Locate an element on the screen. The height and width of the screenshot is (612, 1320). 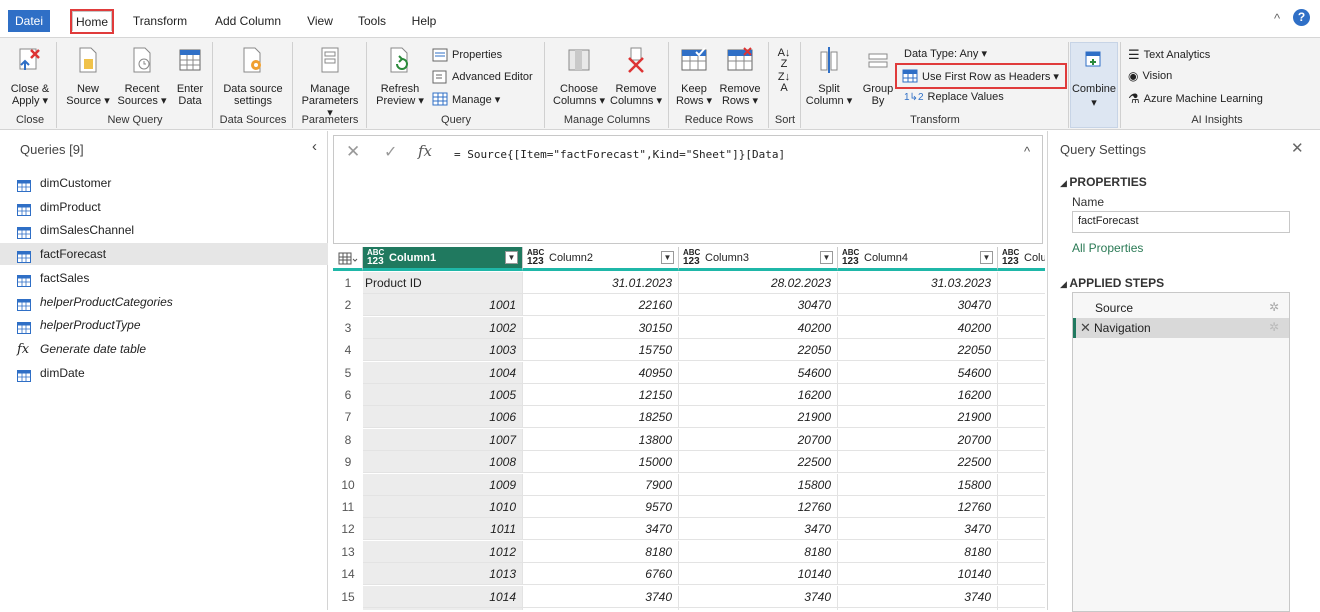
column-header: ABC 123 Column4 ▼ is located at coordinates (918, 259).